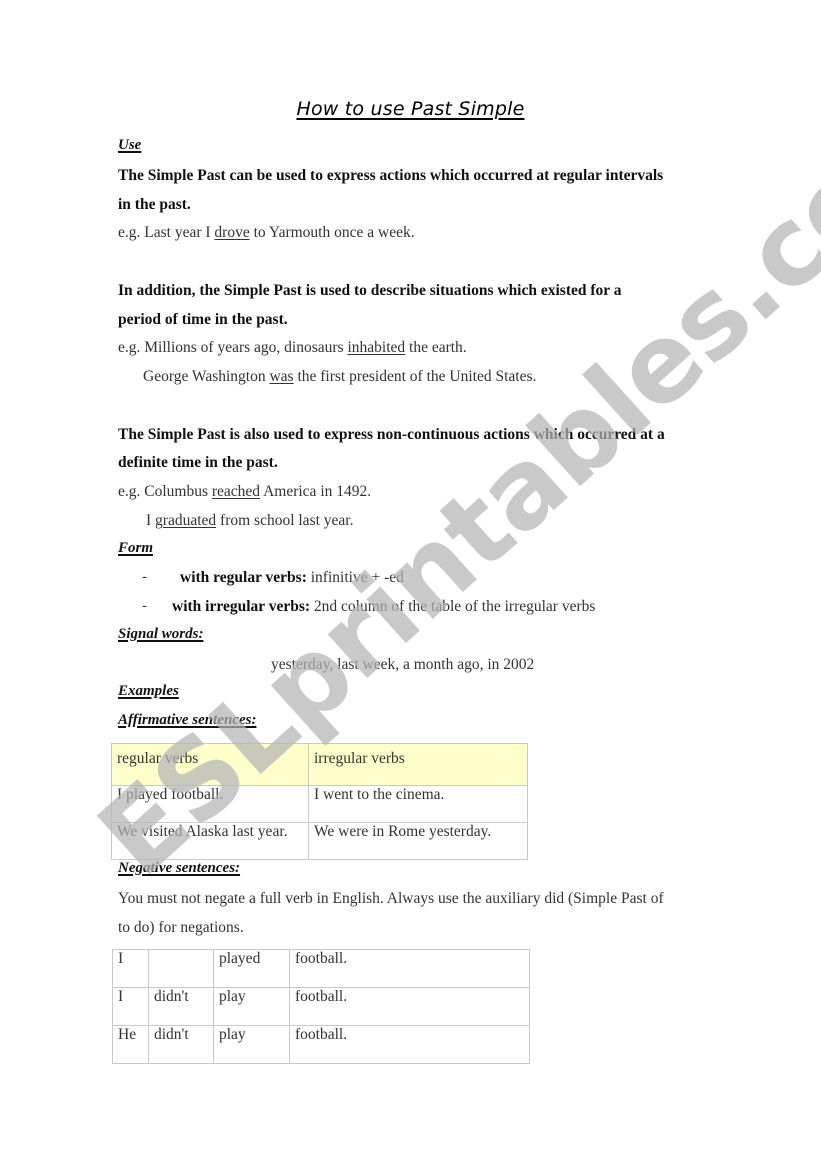 The image size is (821, 1169). What do you see at coordinates (203, 319) in the screenshot?
I see `rule2-line2: period of time in the past.` at bounding box center [203, 319].